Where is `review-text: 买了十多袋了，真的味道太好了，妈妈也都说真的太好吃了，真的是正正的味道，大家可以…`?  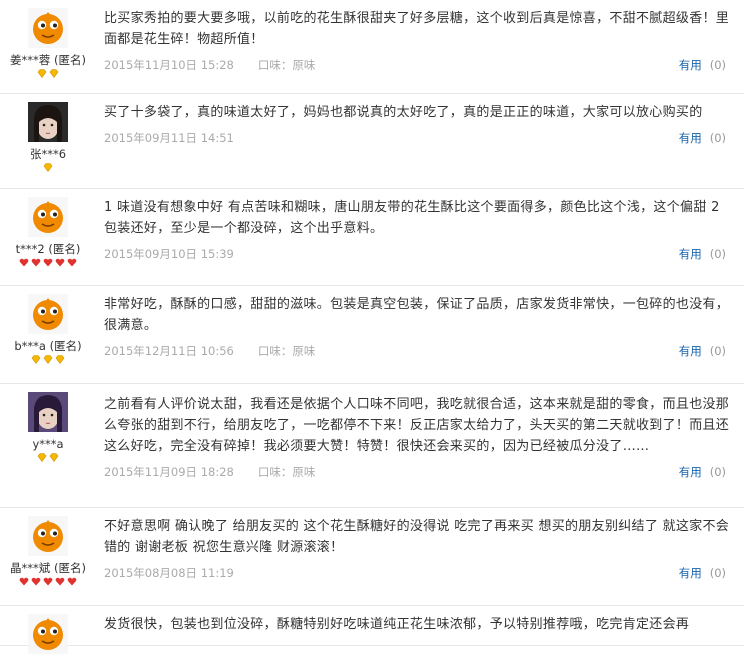 review-text: 买了十多袋了，真的味道太好了，妈妈也都说真的太好吃了，真的是正正的味道，大家可以… is located at coordinates (403, 112).